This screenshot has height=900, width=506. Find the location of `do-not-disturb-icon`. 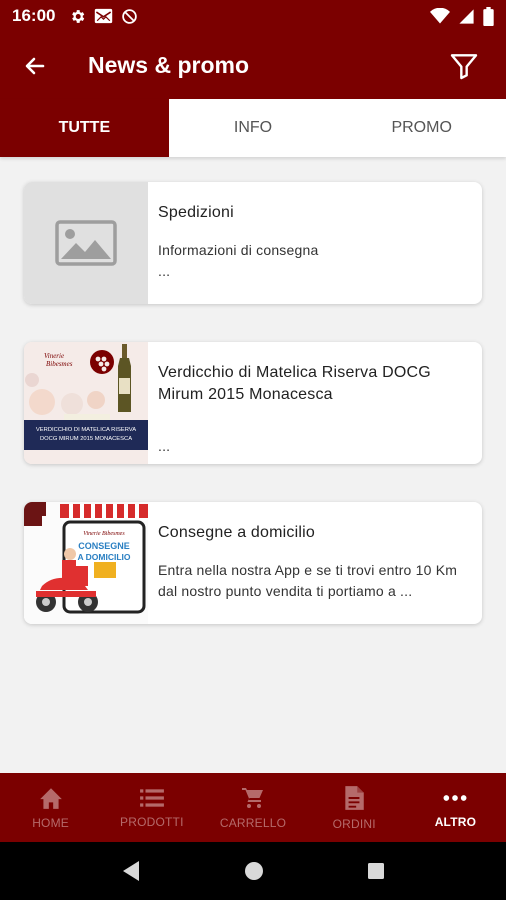

do-not-disturb-icon is located at coordinates (130, 16).